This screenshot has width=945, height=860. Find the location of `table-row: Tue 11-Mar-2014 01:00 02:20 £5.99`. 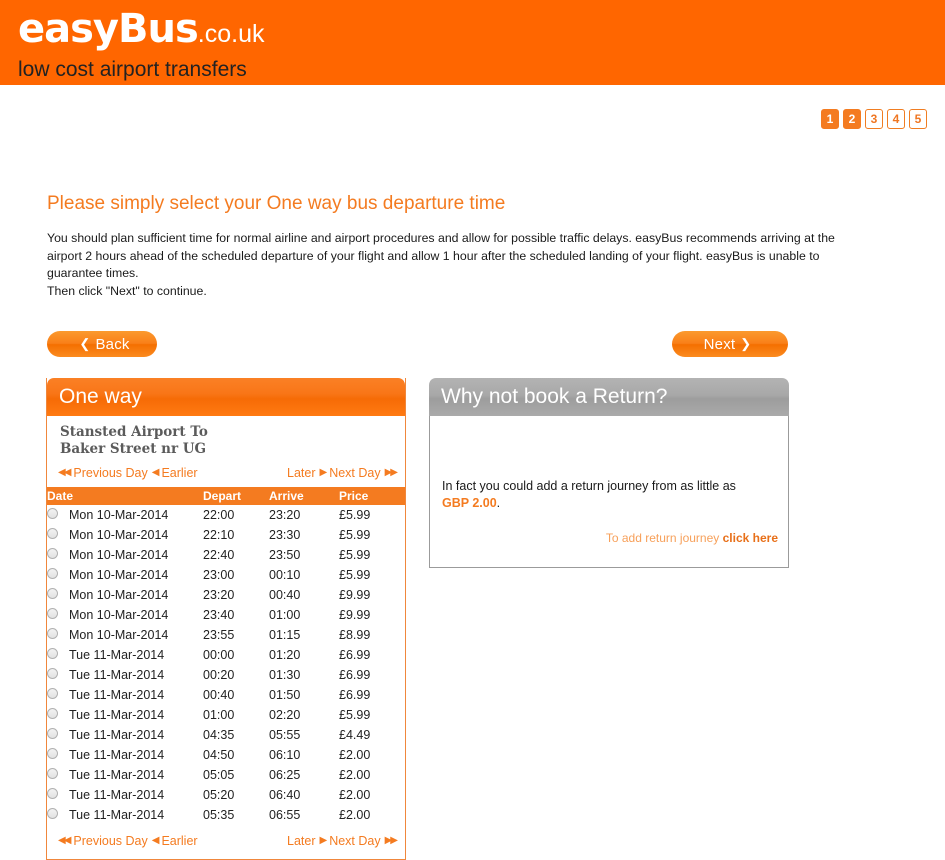

table-row: Tue 11-Mar-2014 01:00 02:20 £5.99 is located at coordinates (226, 715).